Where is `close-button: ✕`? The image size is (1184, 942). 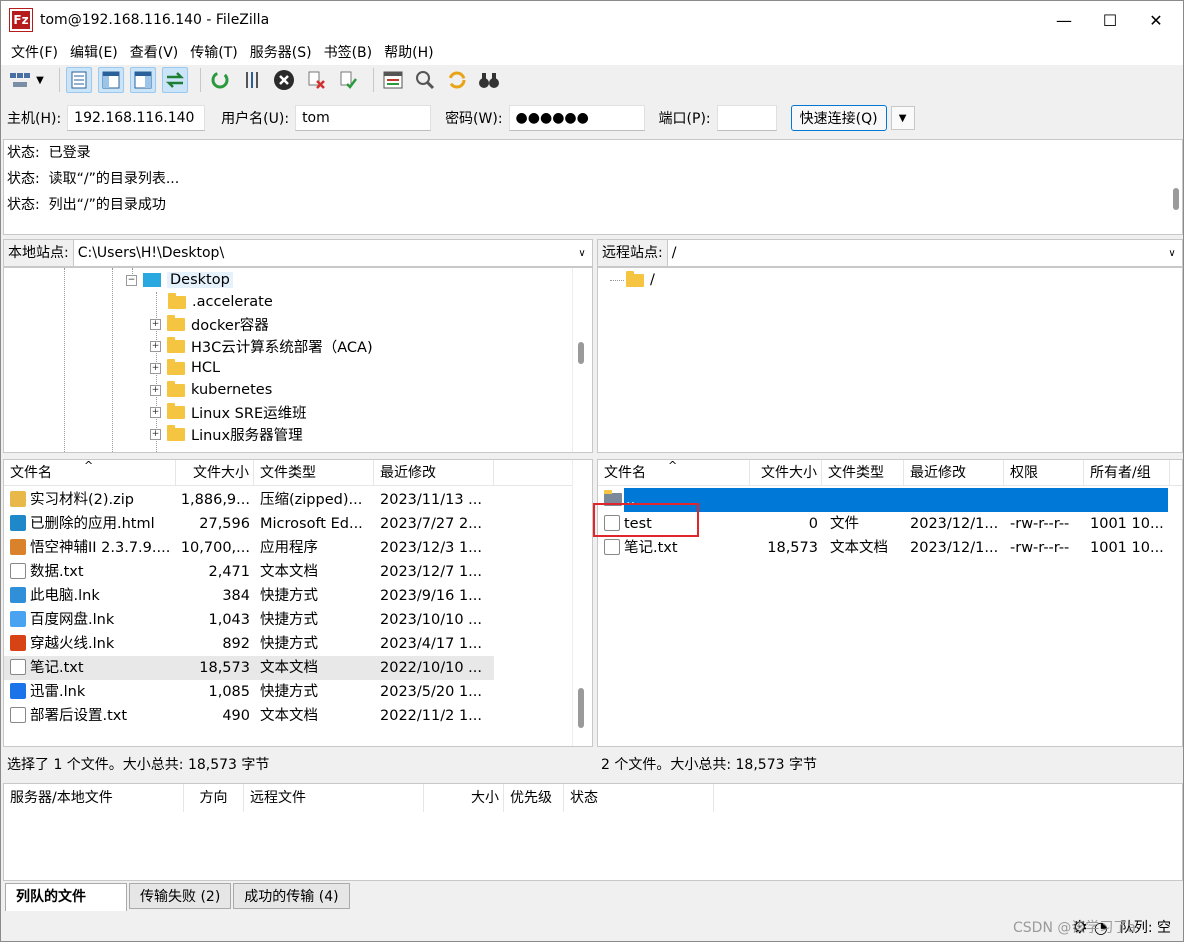
close-button: ✕ is located at coordinates (1156, 20).